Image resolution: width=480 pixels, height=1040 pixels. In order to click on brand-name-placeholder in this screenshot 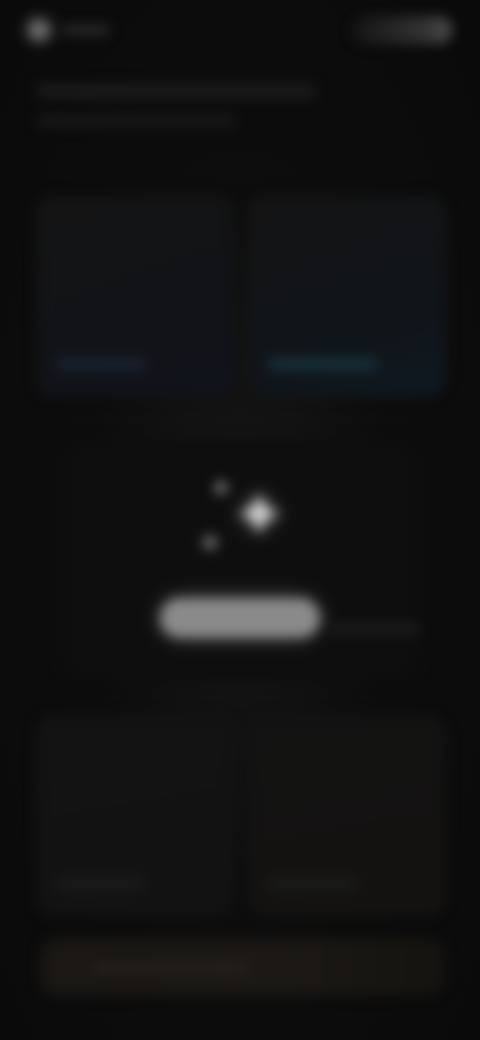, I will do `click(86, 30)`.